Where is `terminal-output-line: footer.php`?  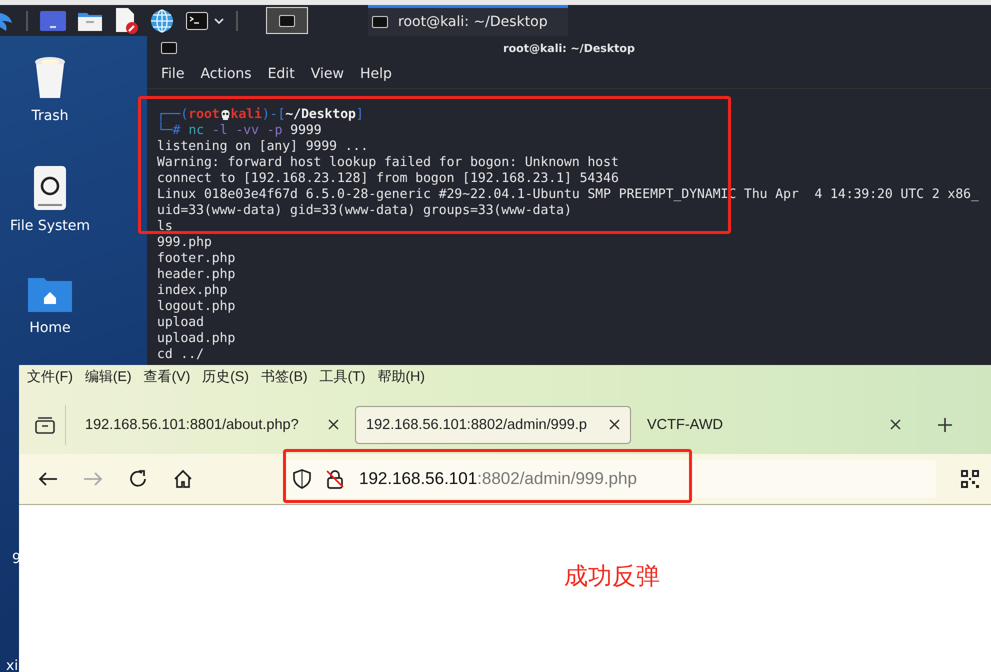 terminal-output-line: footer.php is located at coordinates (196, 259).